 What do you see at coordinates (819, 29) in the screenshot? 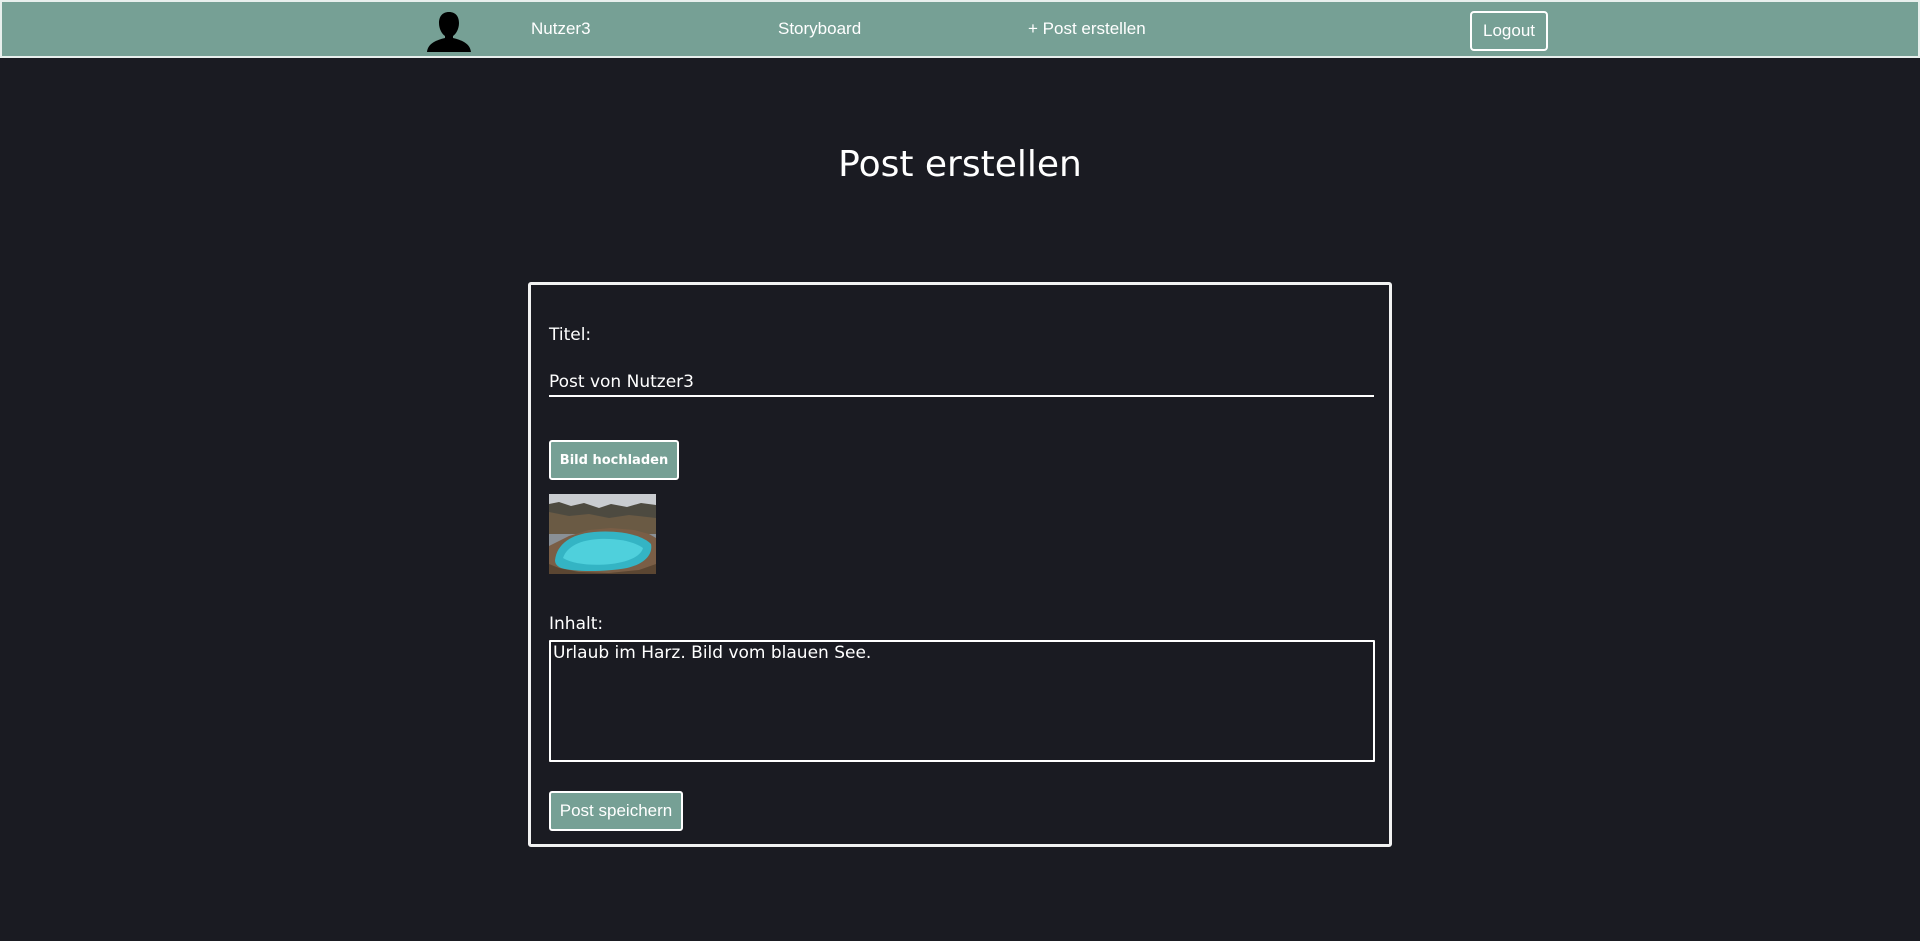
I see `nav-storyboard-link: Storyboard` at bounding box center [819, 29].